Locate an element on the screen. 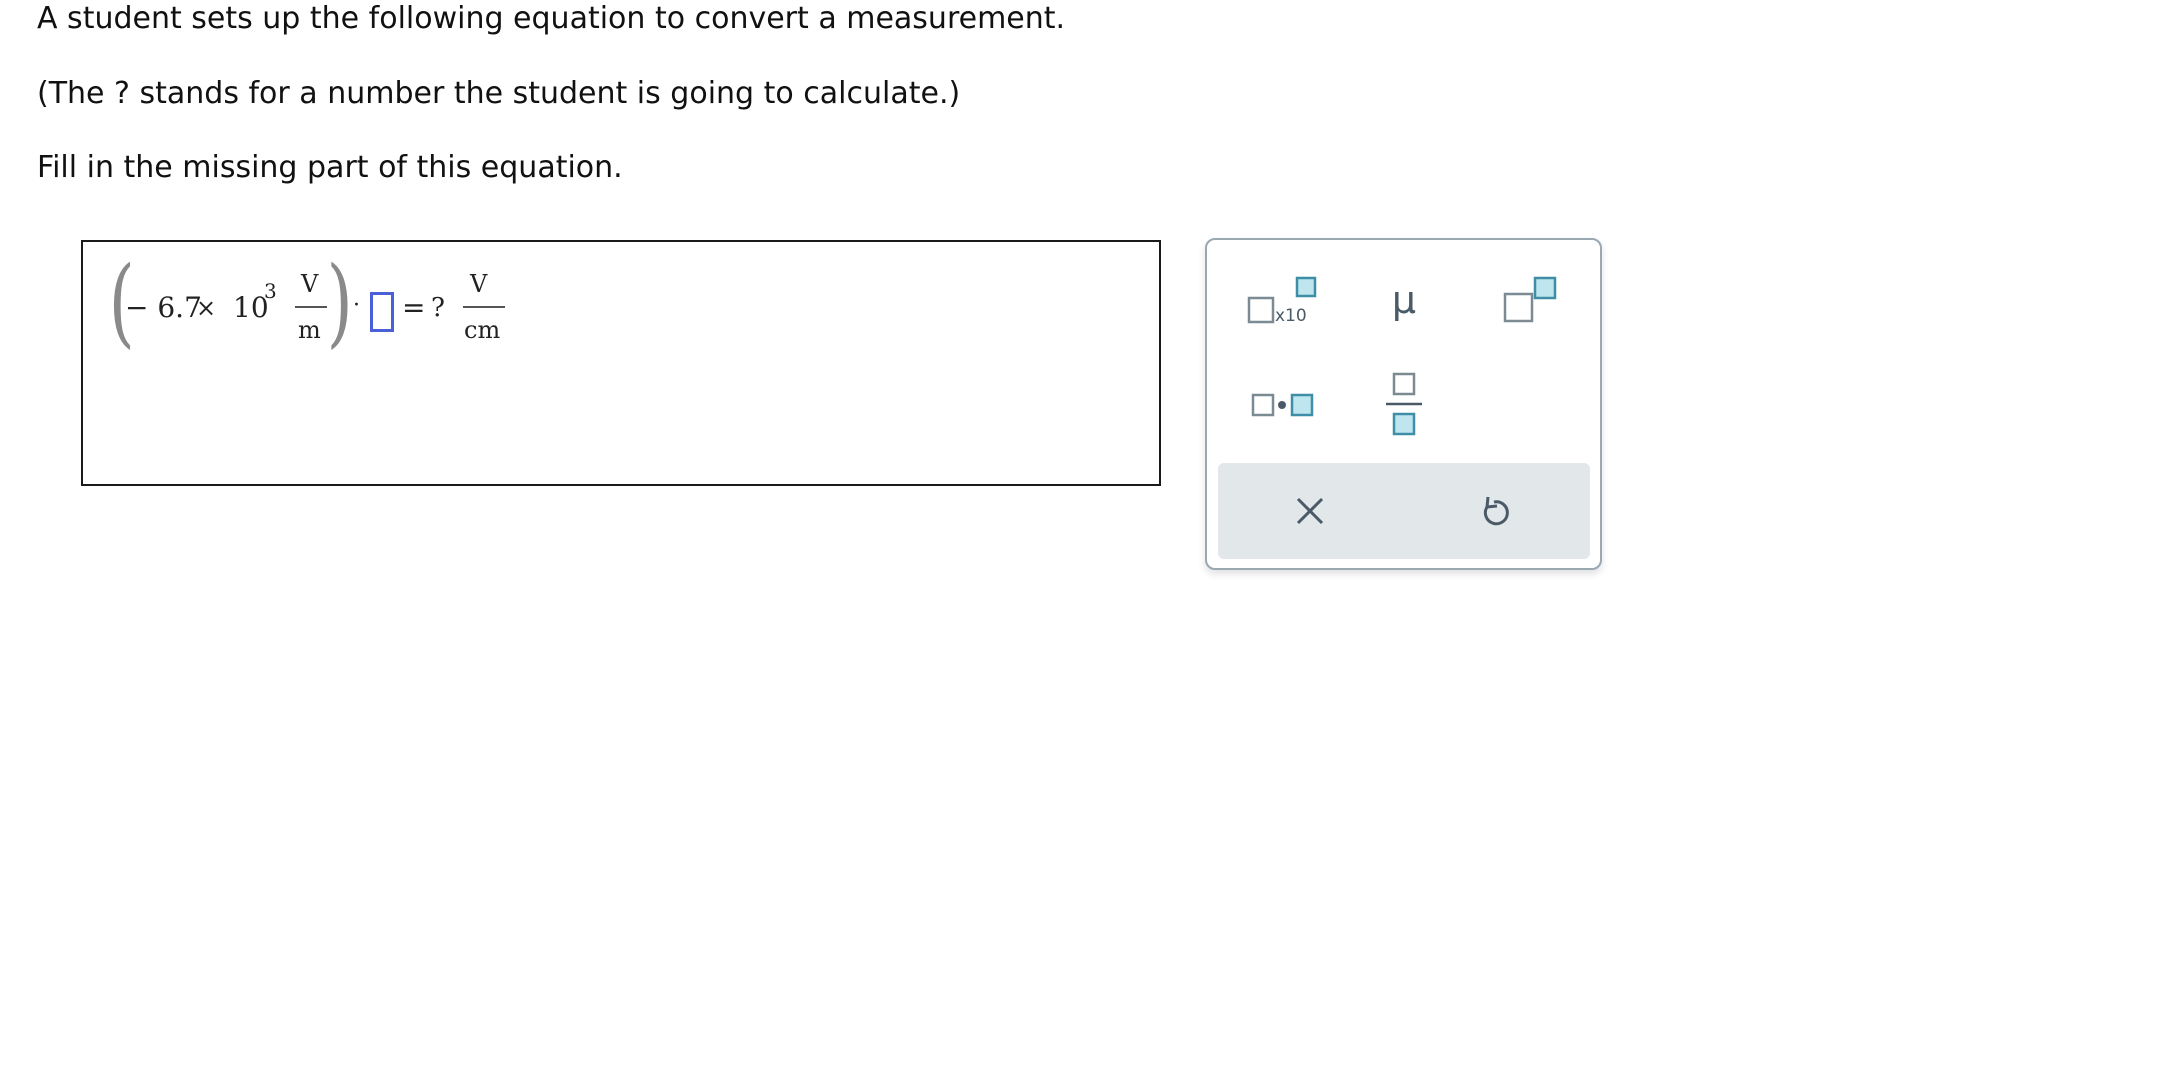 Image resolution: width=2182 pixels, height=1082 pixels. mu-icon: μ is located at coordinates (1404, 300).